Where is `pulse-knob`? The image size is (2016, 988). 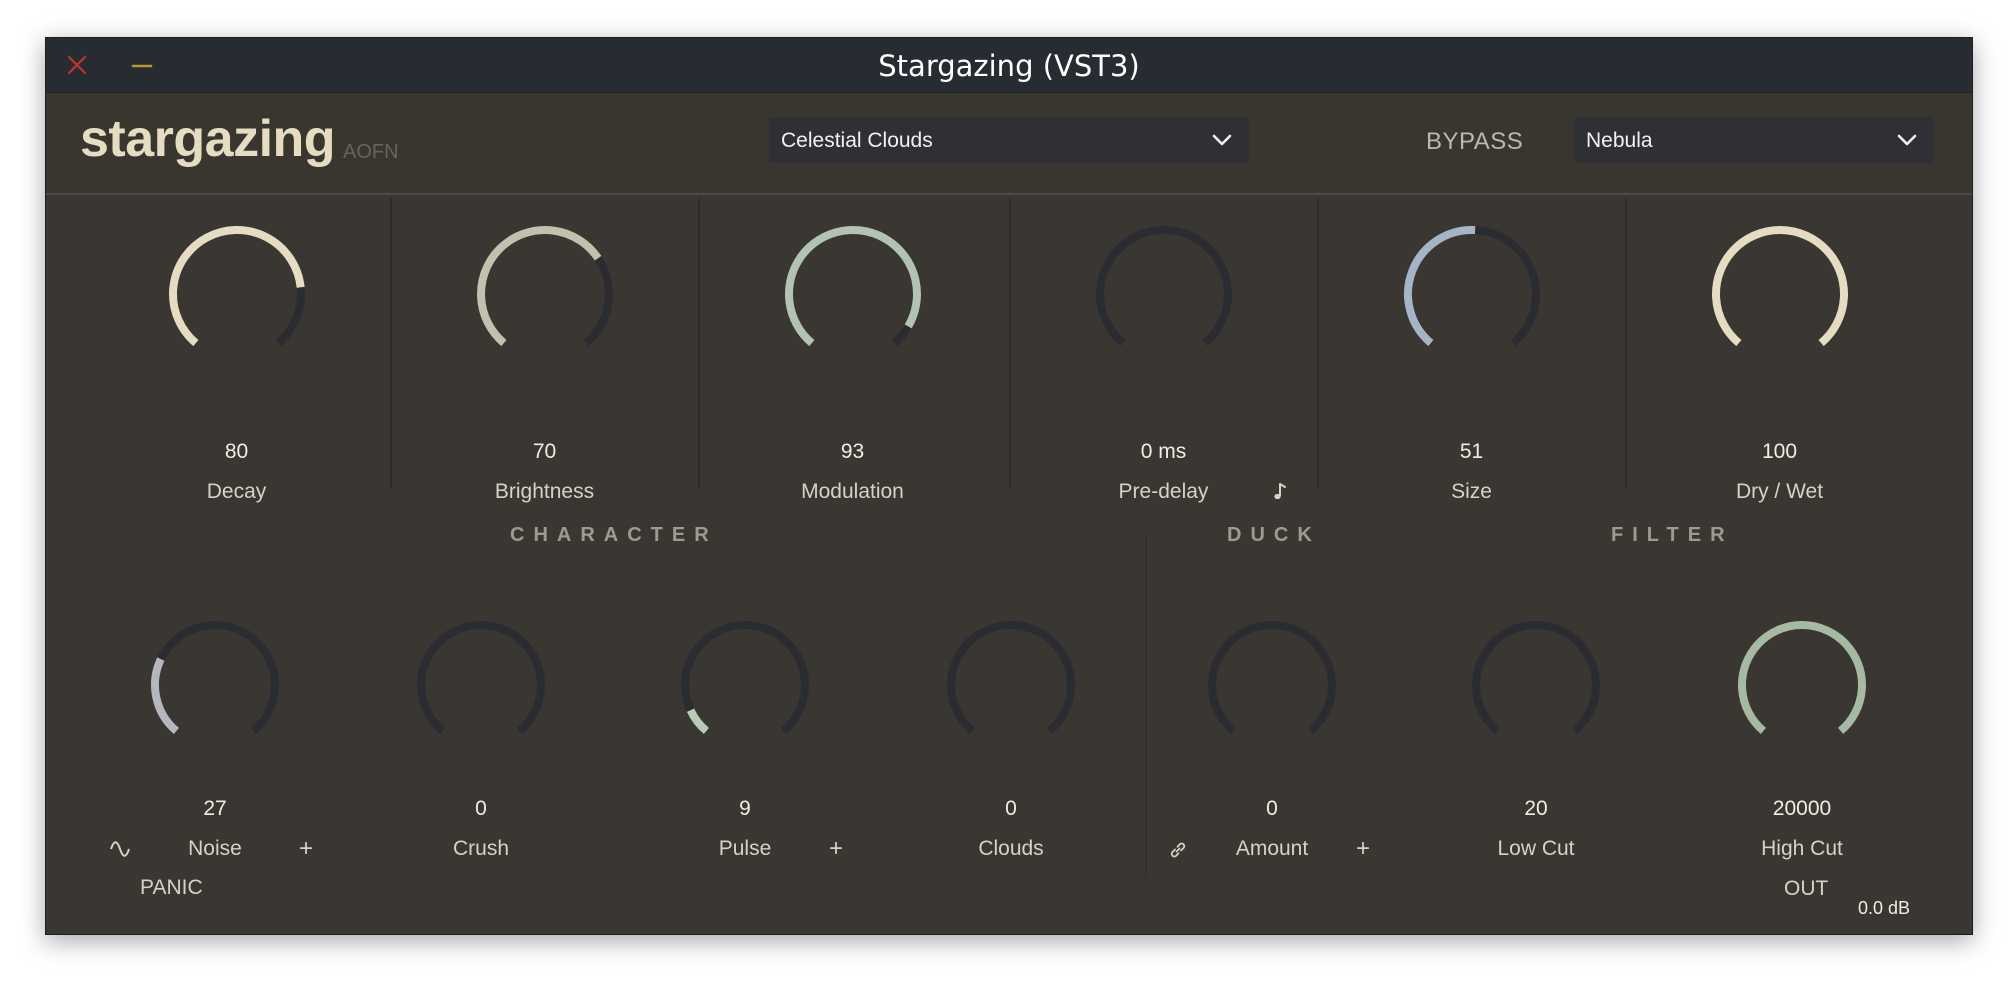 pulse-knob is located at coordinates (745, 685).